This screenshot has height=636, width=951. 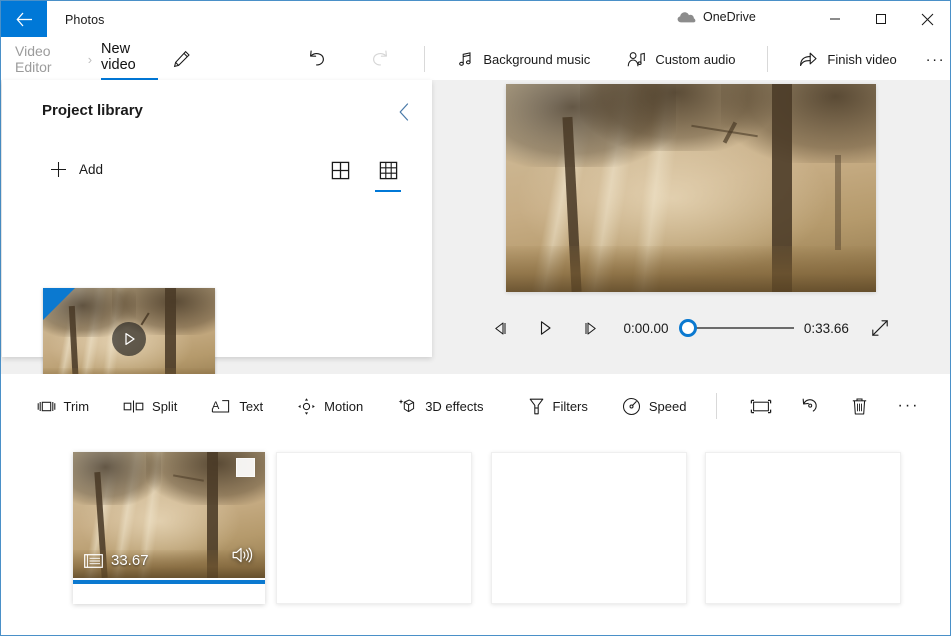 What do you see at coordinates (85, 19) in the screenshot?
I see `app-title: Photos` at bounding box center [85, 19].